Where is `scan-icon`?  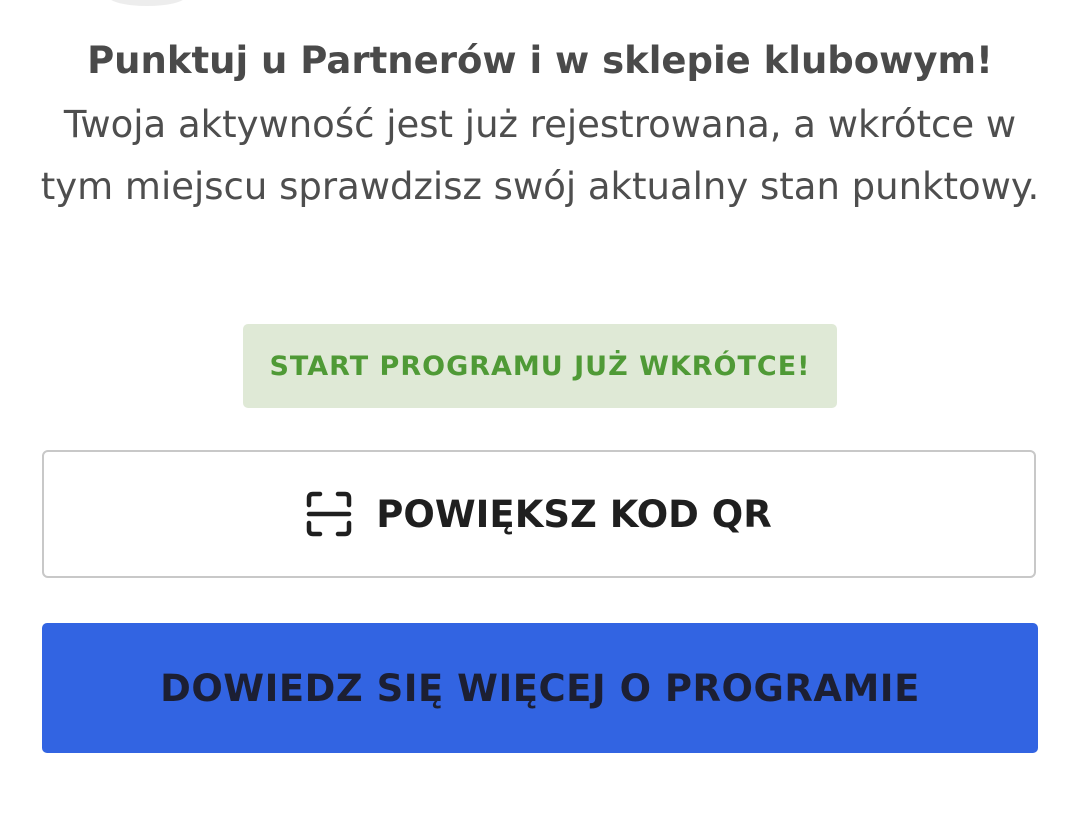 scan-icon is located at coordinates (329, 514).